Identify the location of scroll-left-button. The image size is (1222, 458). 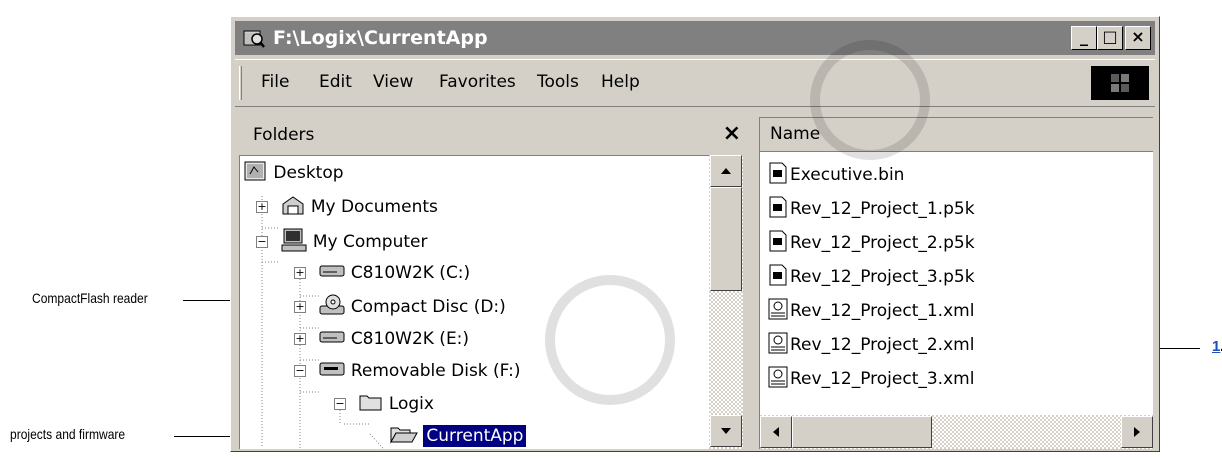
(776, 432).